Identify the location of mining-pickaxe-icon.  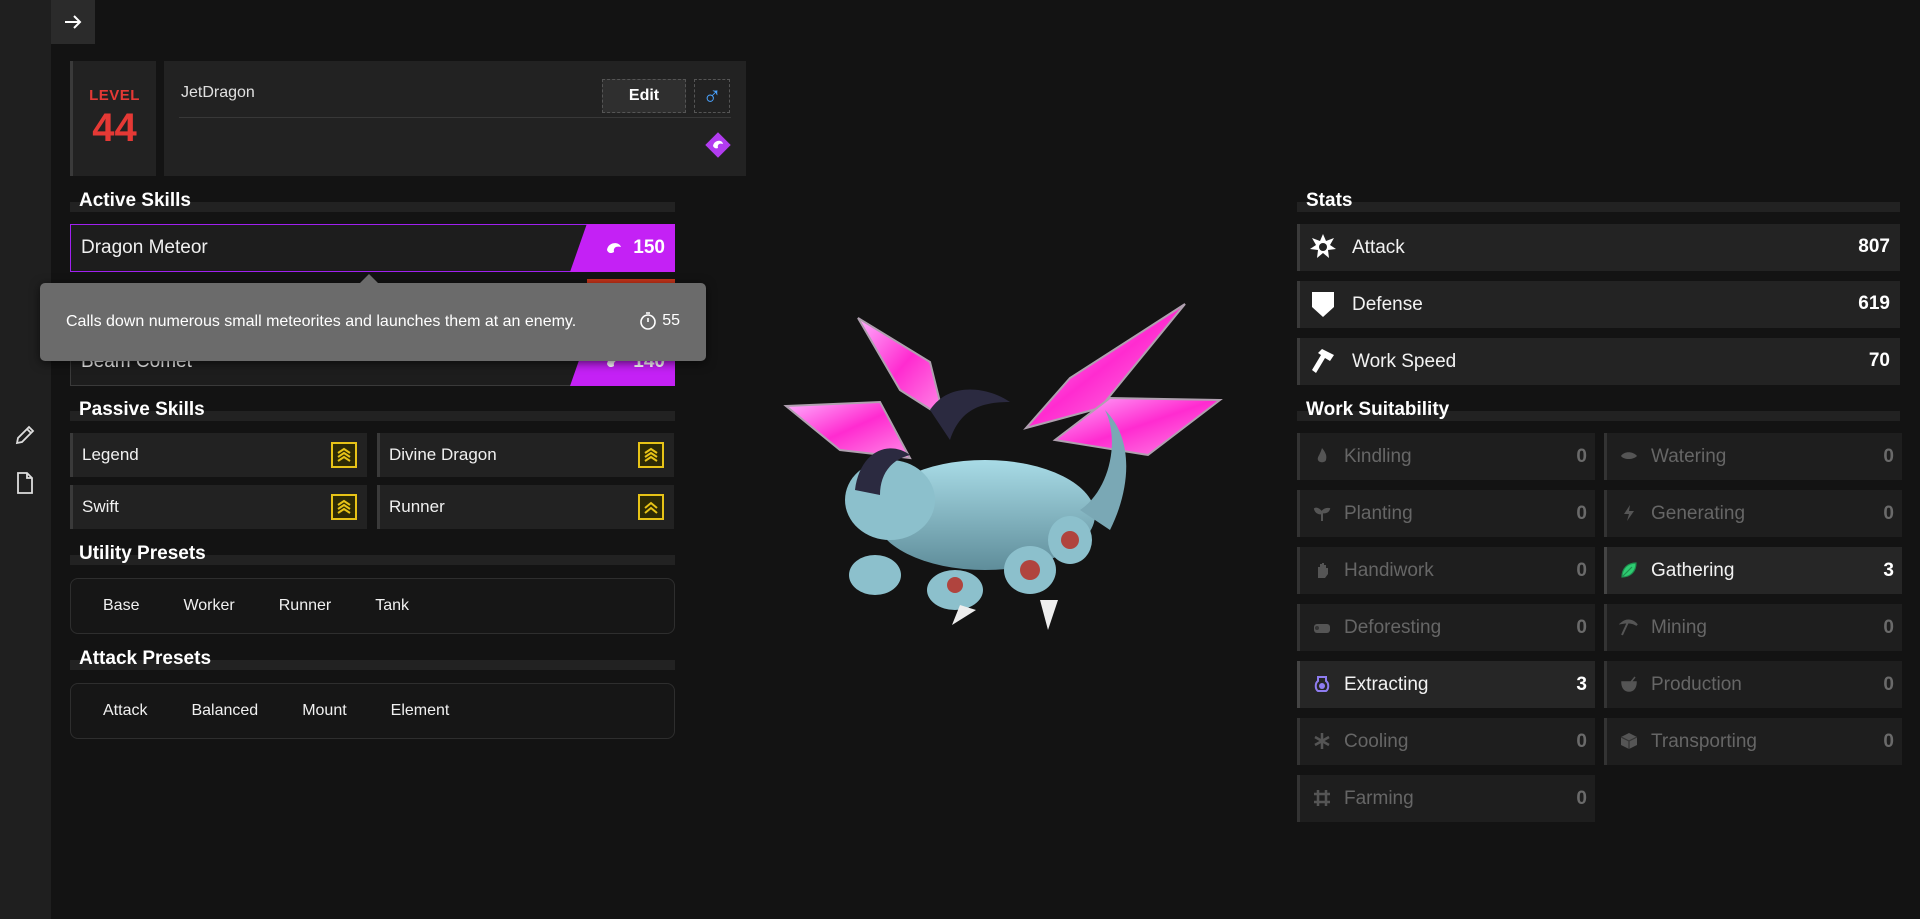
(1628, 627).